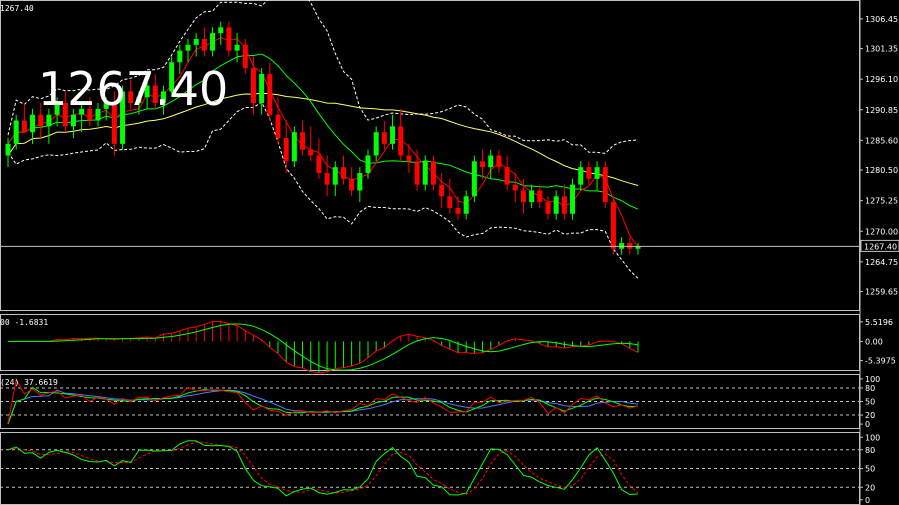 The image size is (899, 505). I want to click on price-tick-label: 1296.10, so click(881, 79).